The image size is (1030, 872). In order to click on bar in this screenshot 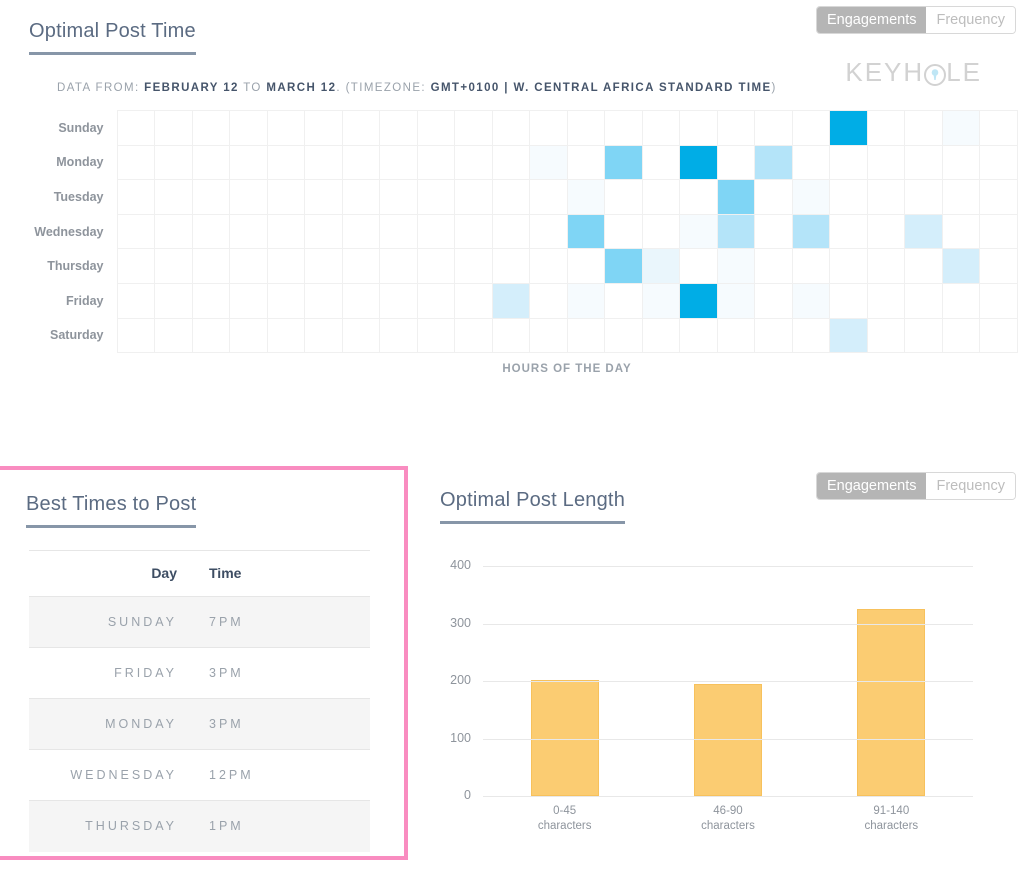, I will do `click(728, 739)`.